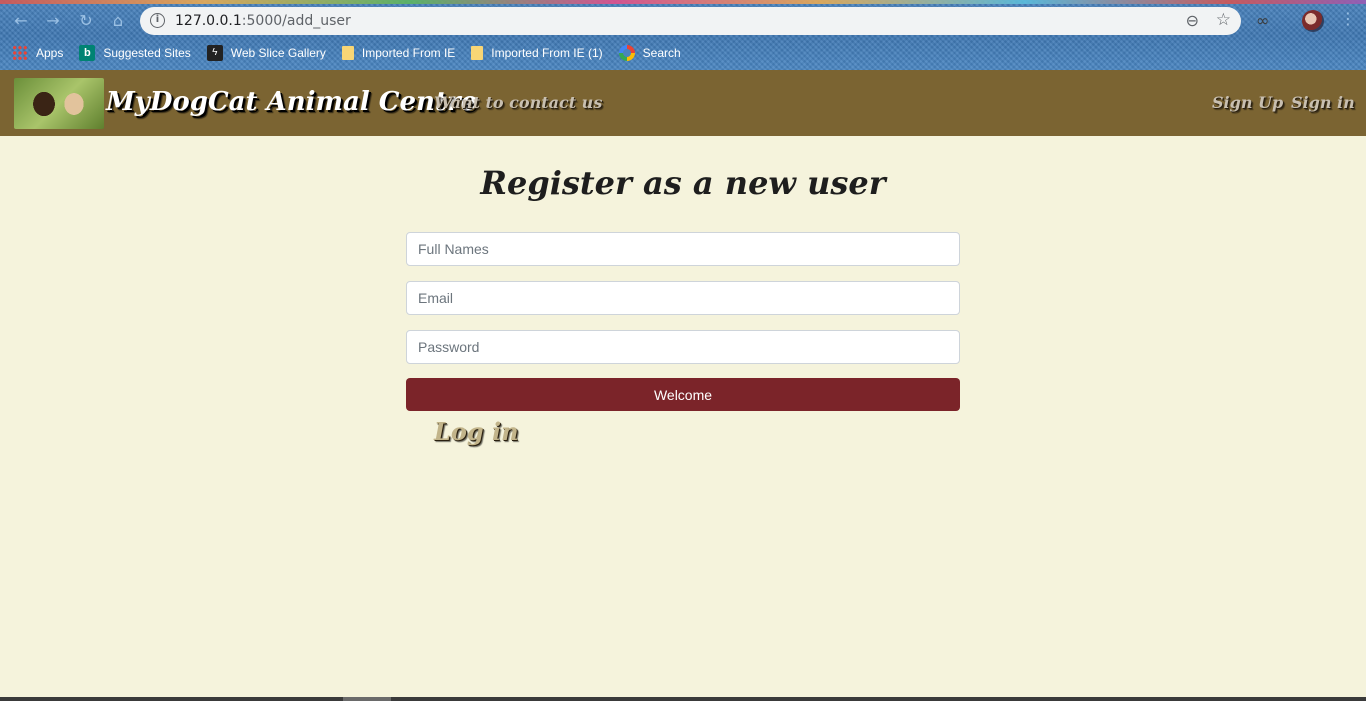  Describe the element at coordinates (408, 53) in the screenshot. I see `bookmark-label: Imported From IE` at that location.